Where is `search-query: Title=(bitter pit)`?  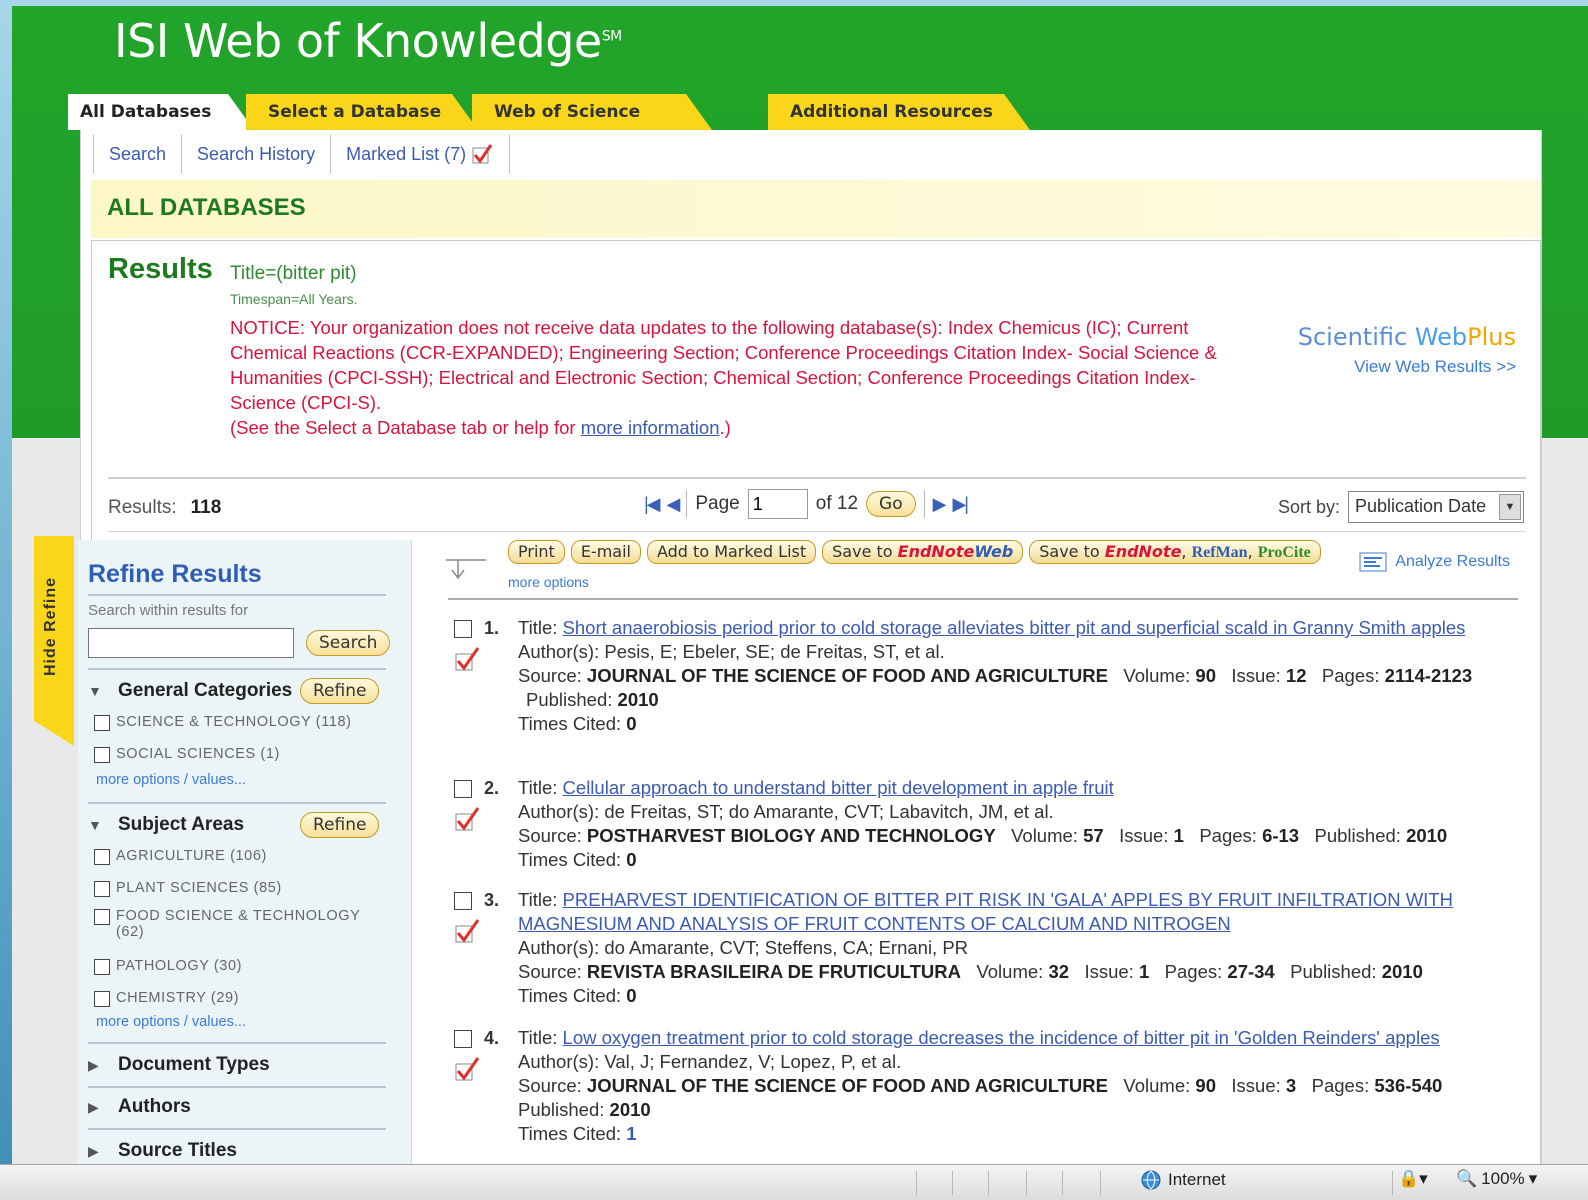
search-query: Title=(bitter pit) is located at coordinates (293, 273).